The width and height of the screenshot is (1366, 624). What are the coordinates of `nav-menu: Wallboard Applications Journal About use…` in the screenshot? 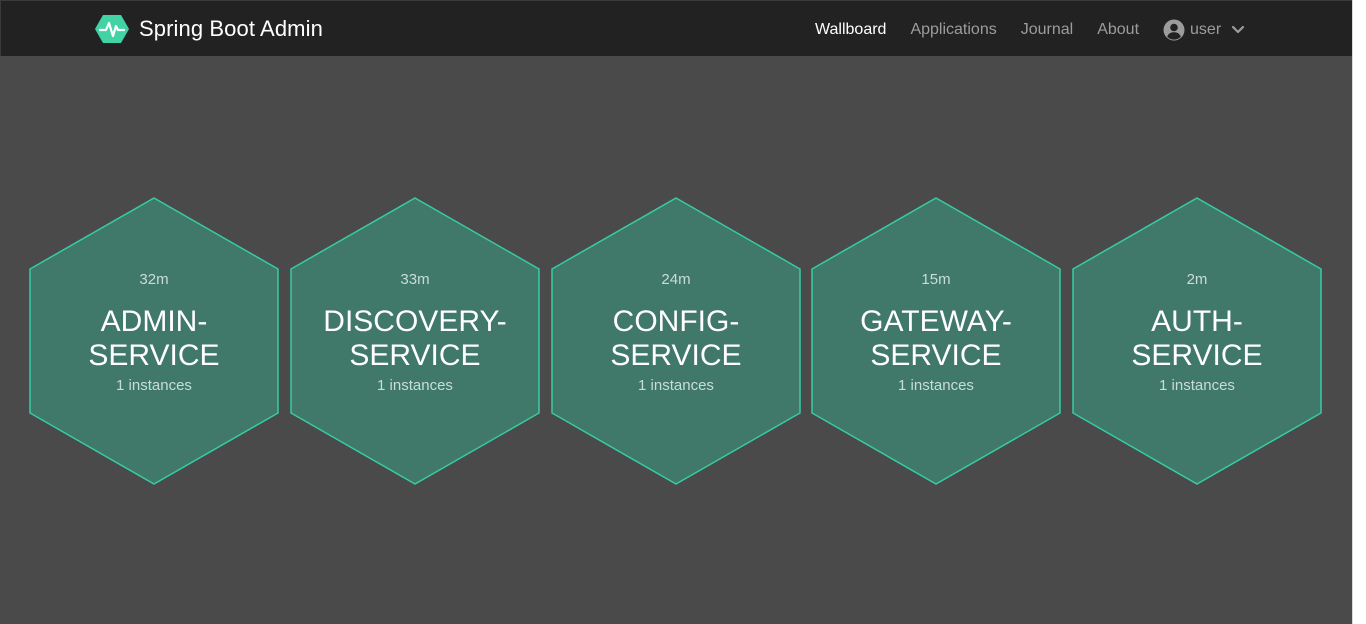 It's located at (1024, 30).